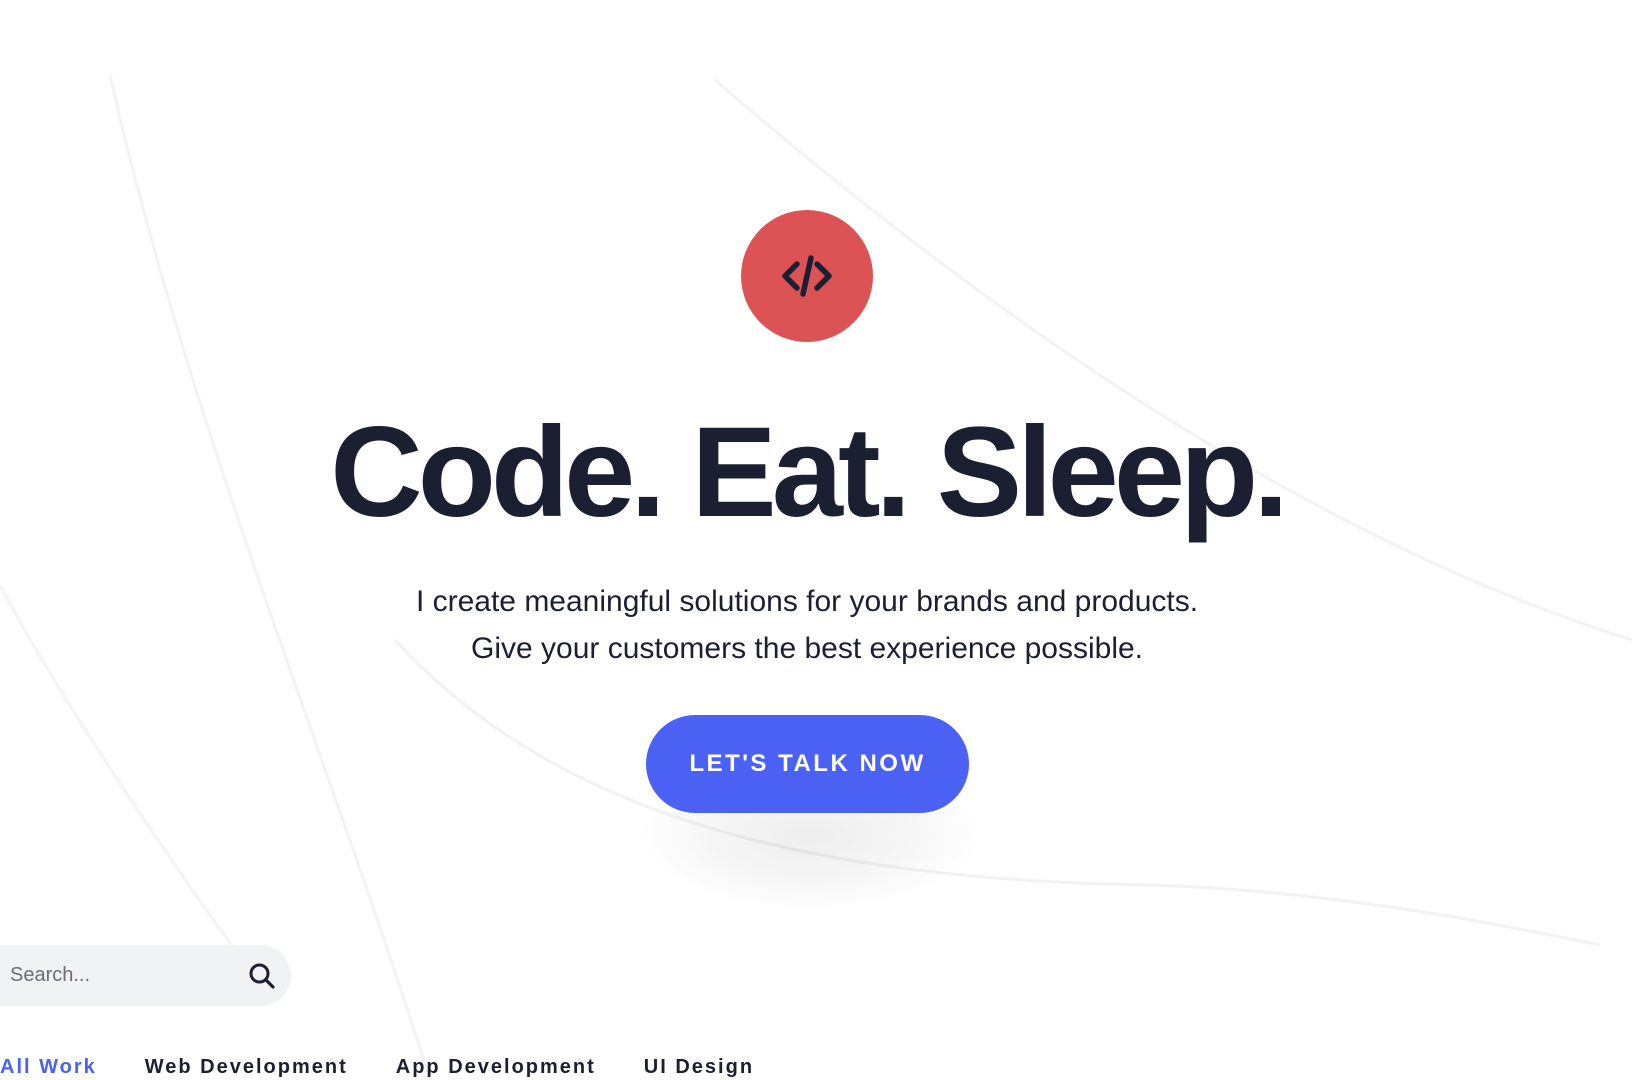 Image resolution: width=1632 pixels, height=1080 pixels. Describe the element at coordinates (48, 1067) in the screenshot. I see `filter-all-work: All Work` at that location.